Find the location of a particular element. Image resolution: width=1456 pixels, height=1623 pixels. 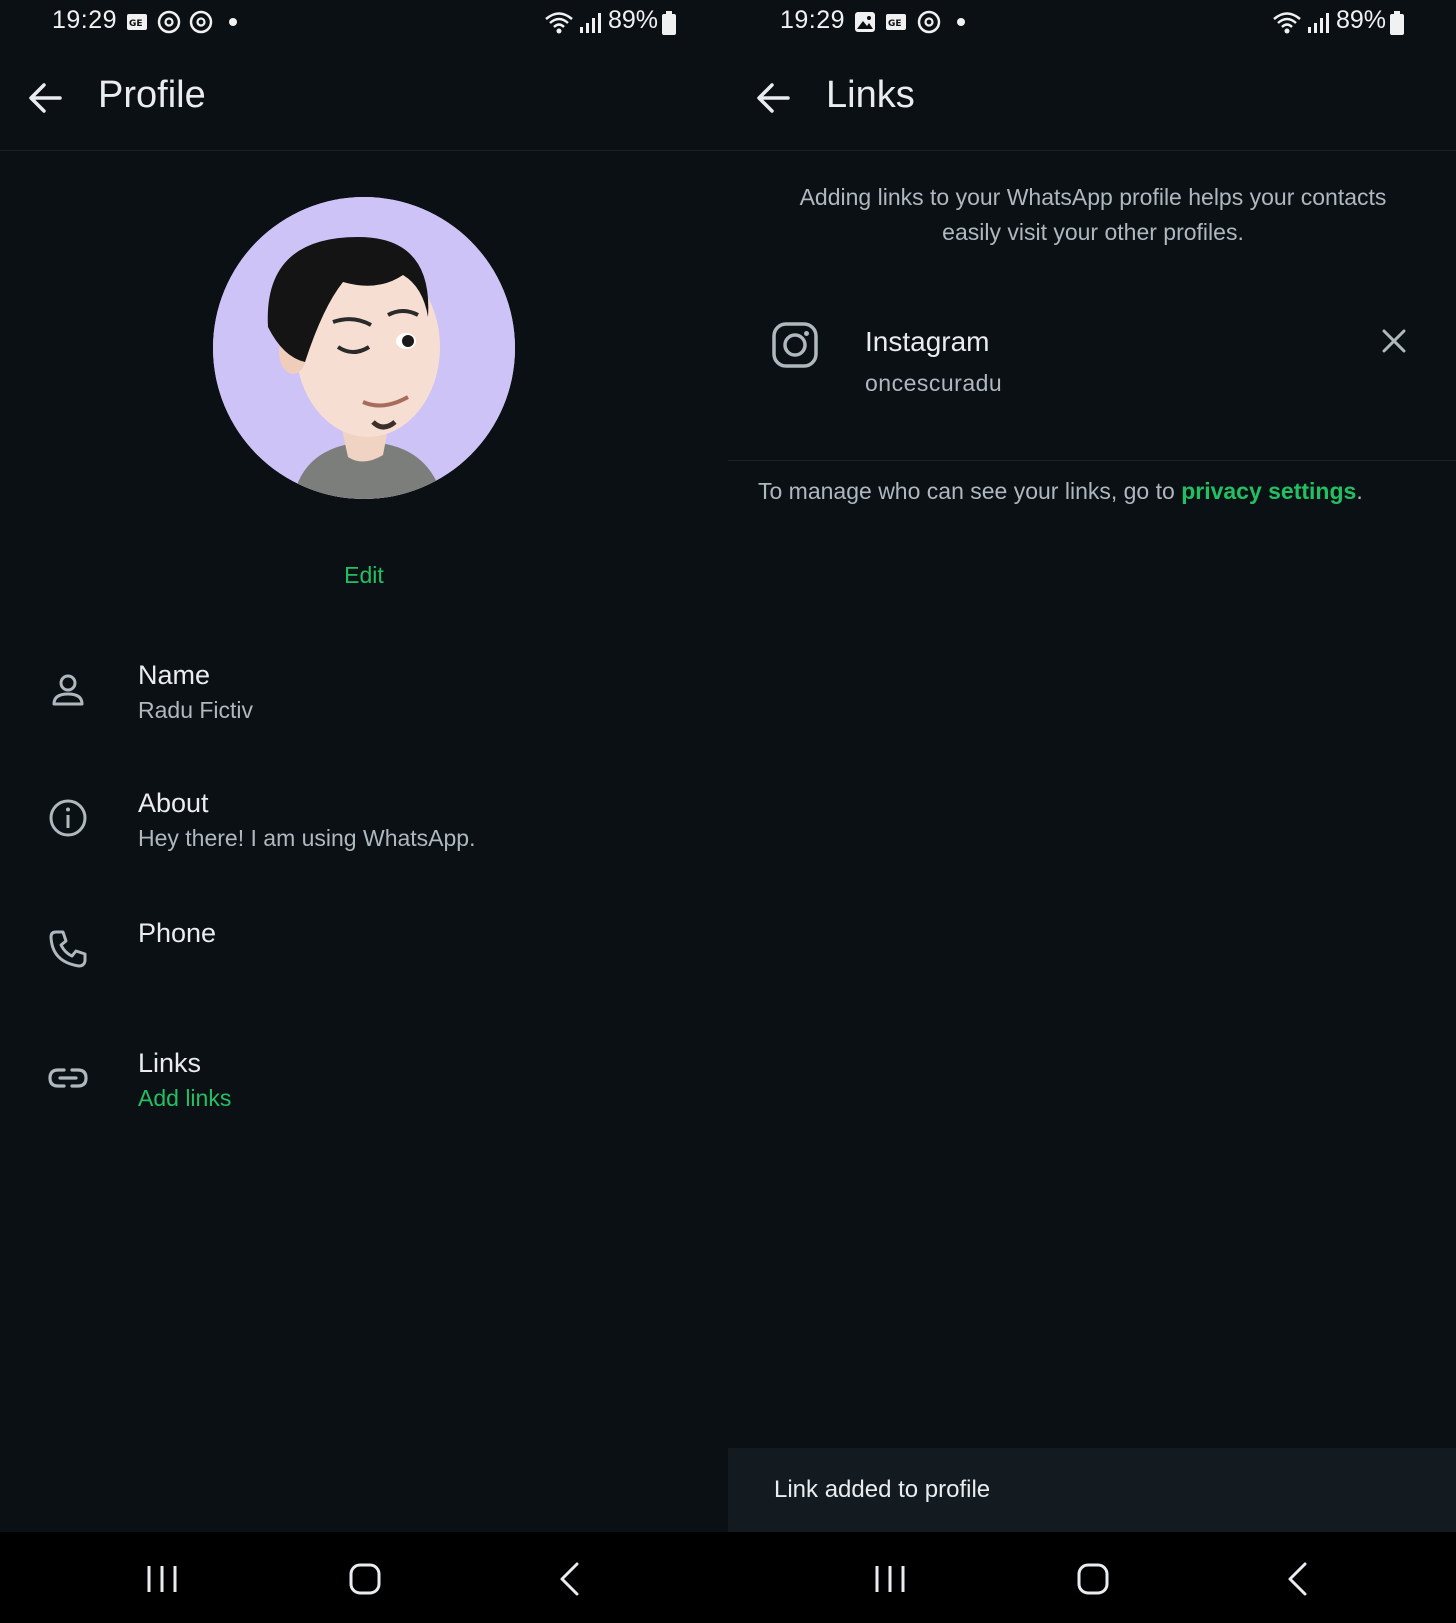

avatar is located at coordinates (364, 348).